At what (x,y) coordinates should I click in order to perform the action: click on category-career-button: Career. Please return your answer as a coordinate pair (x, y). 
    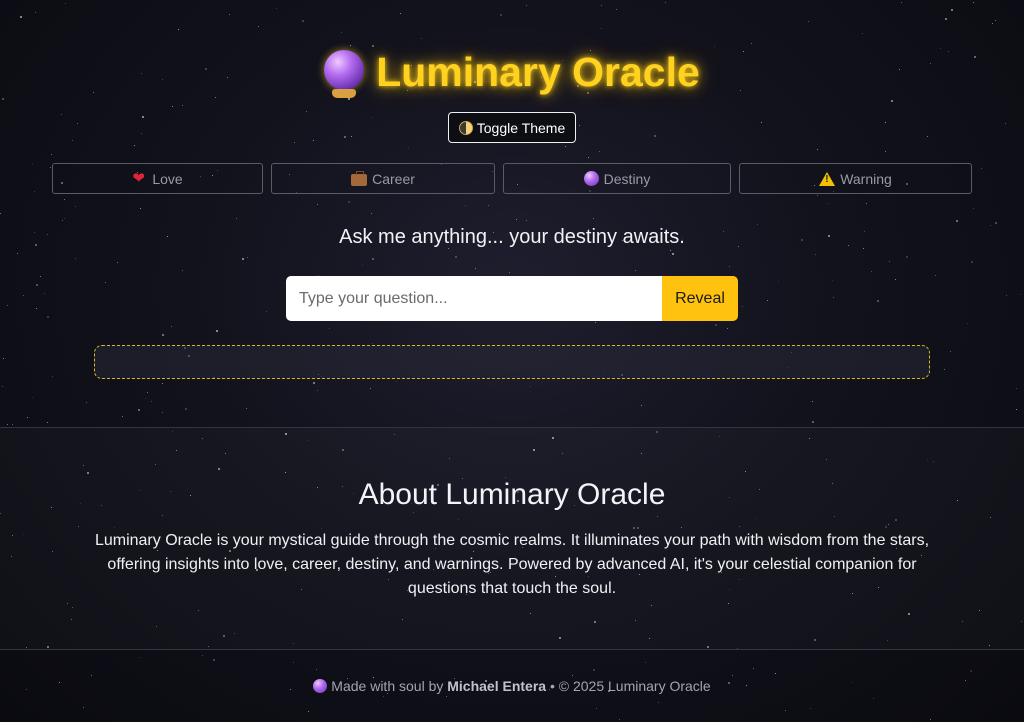
    Looking at the image, I should click on (383, 178).